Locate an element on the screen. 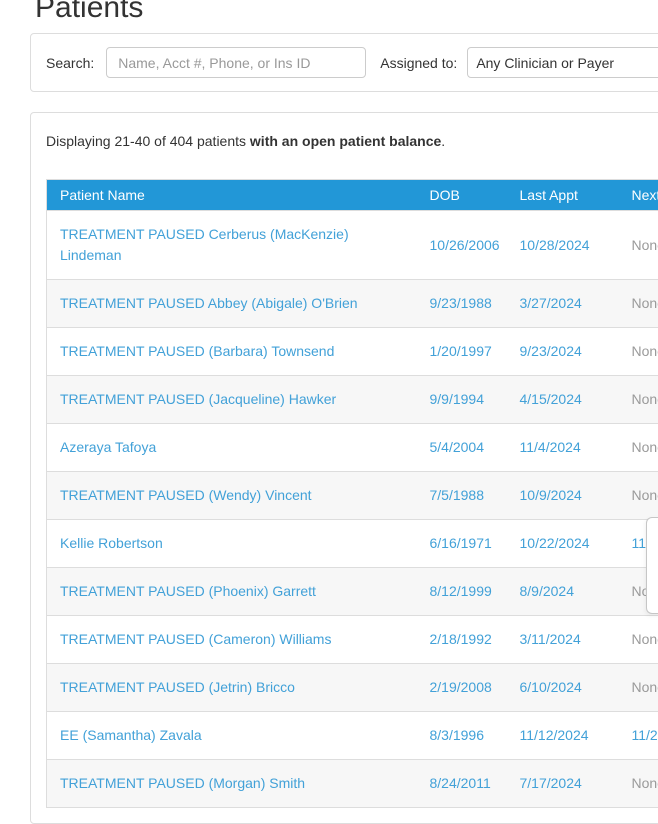  patient-name-cell: TREATMENT PAUSED (Wendy) Vincent is located at coordinates (232, 496).